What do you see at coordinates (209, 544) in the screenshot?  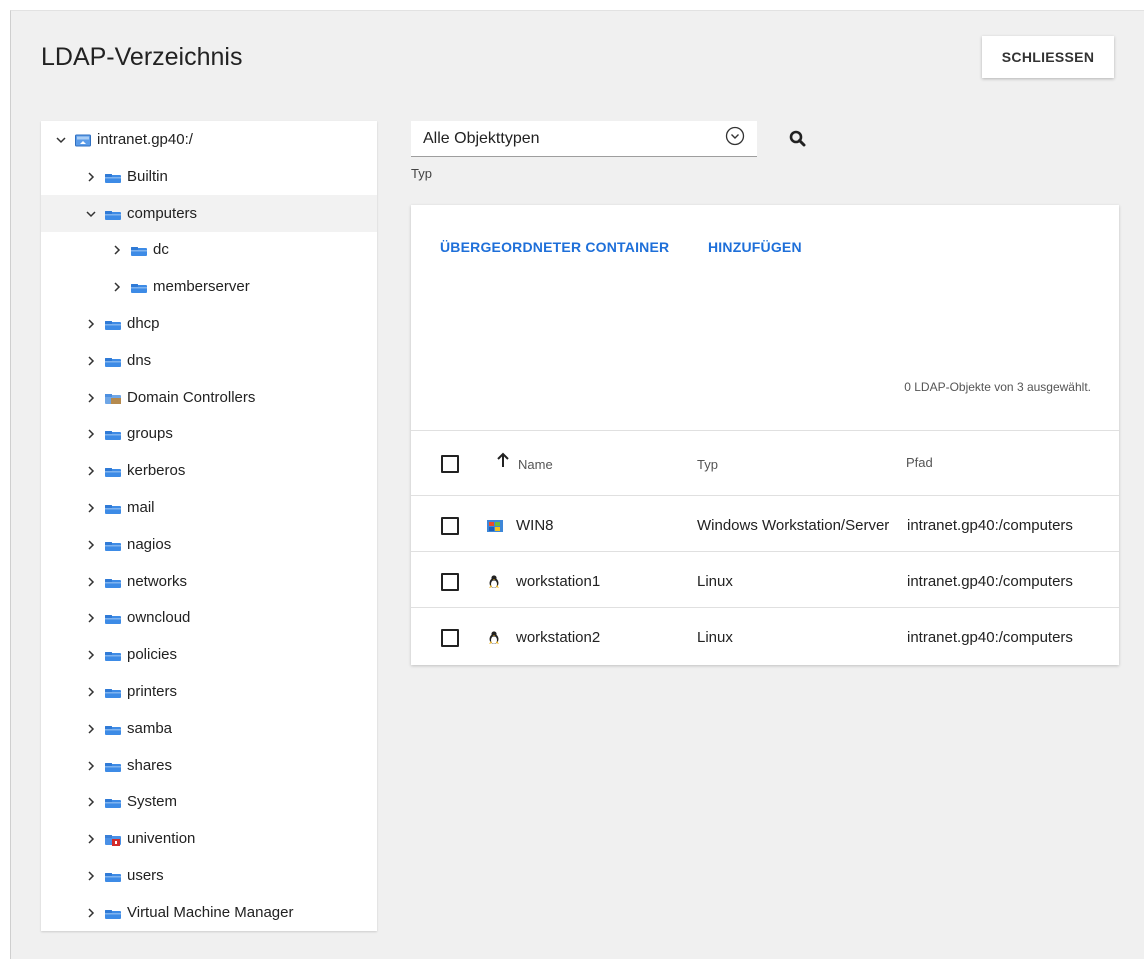 I see `tree-item: nagios` at bounding box center [209, 544].